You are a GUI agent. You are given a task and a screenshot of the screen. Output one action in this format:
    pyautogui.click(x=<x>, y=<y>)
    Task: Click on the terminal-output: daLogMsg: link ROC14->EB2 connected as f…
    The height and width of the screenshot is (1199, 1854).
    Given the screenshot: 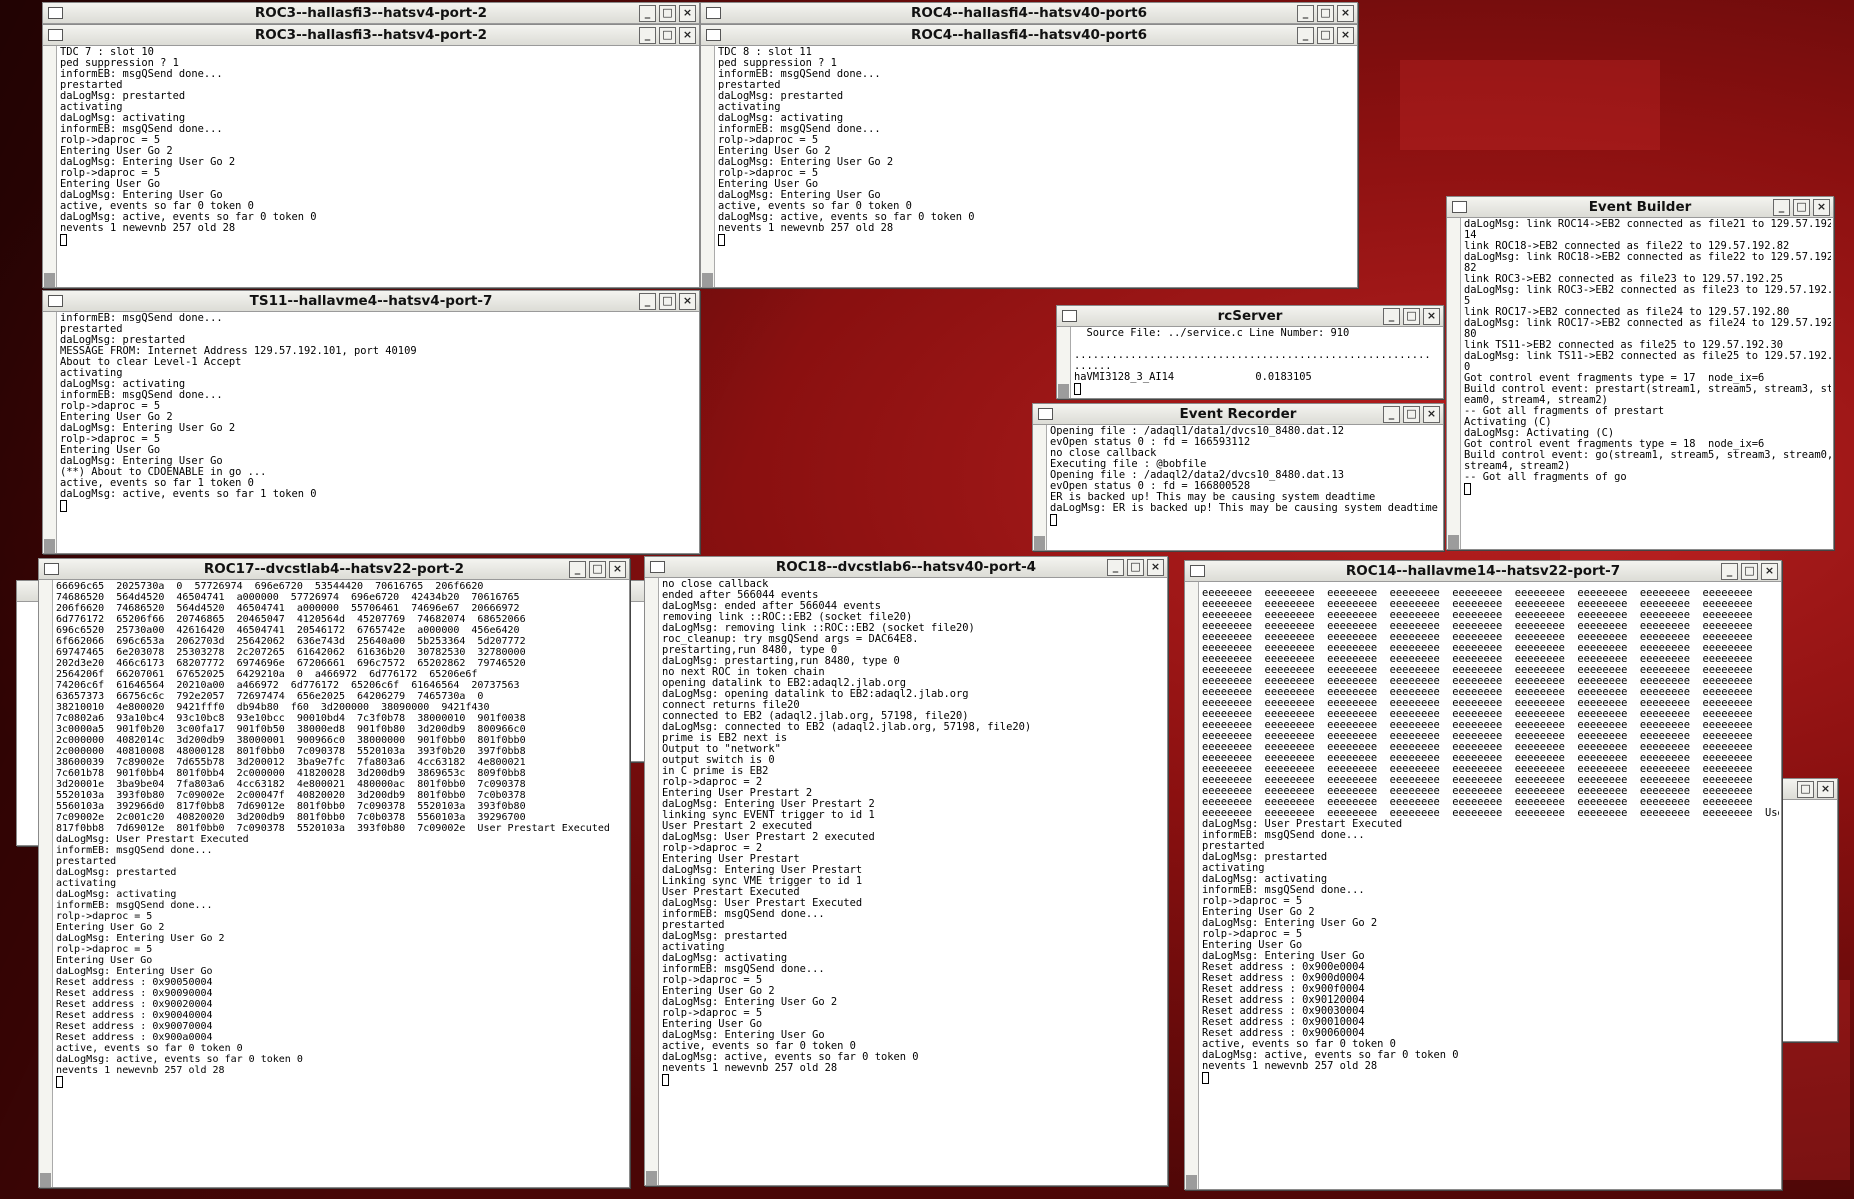 What is the action you would take?
    pyautogui.click(x=1647, y=384)
    